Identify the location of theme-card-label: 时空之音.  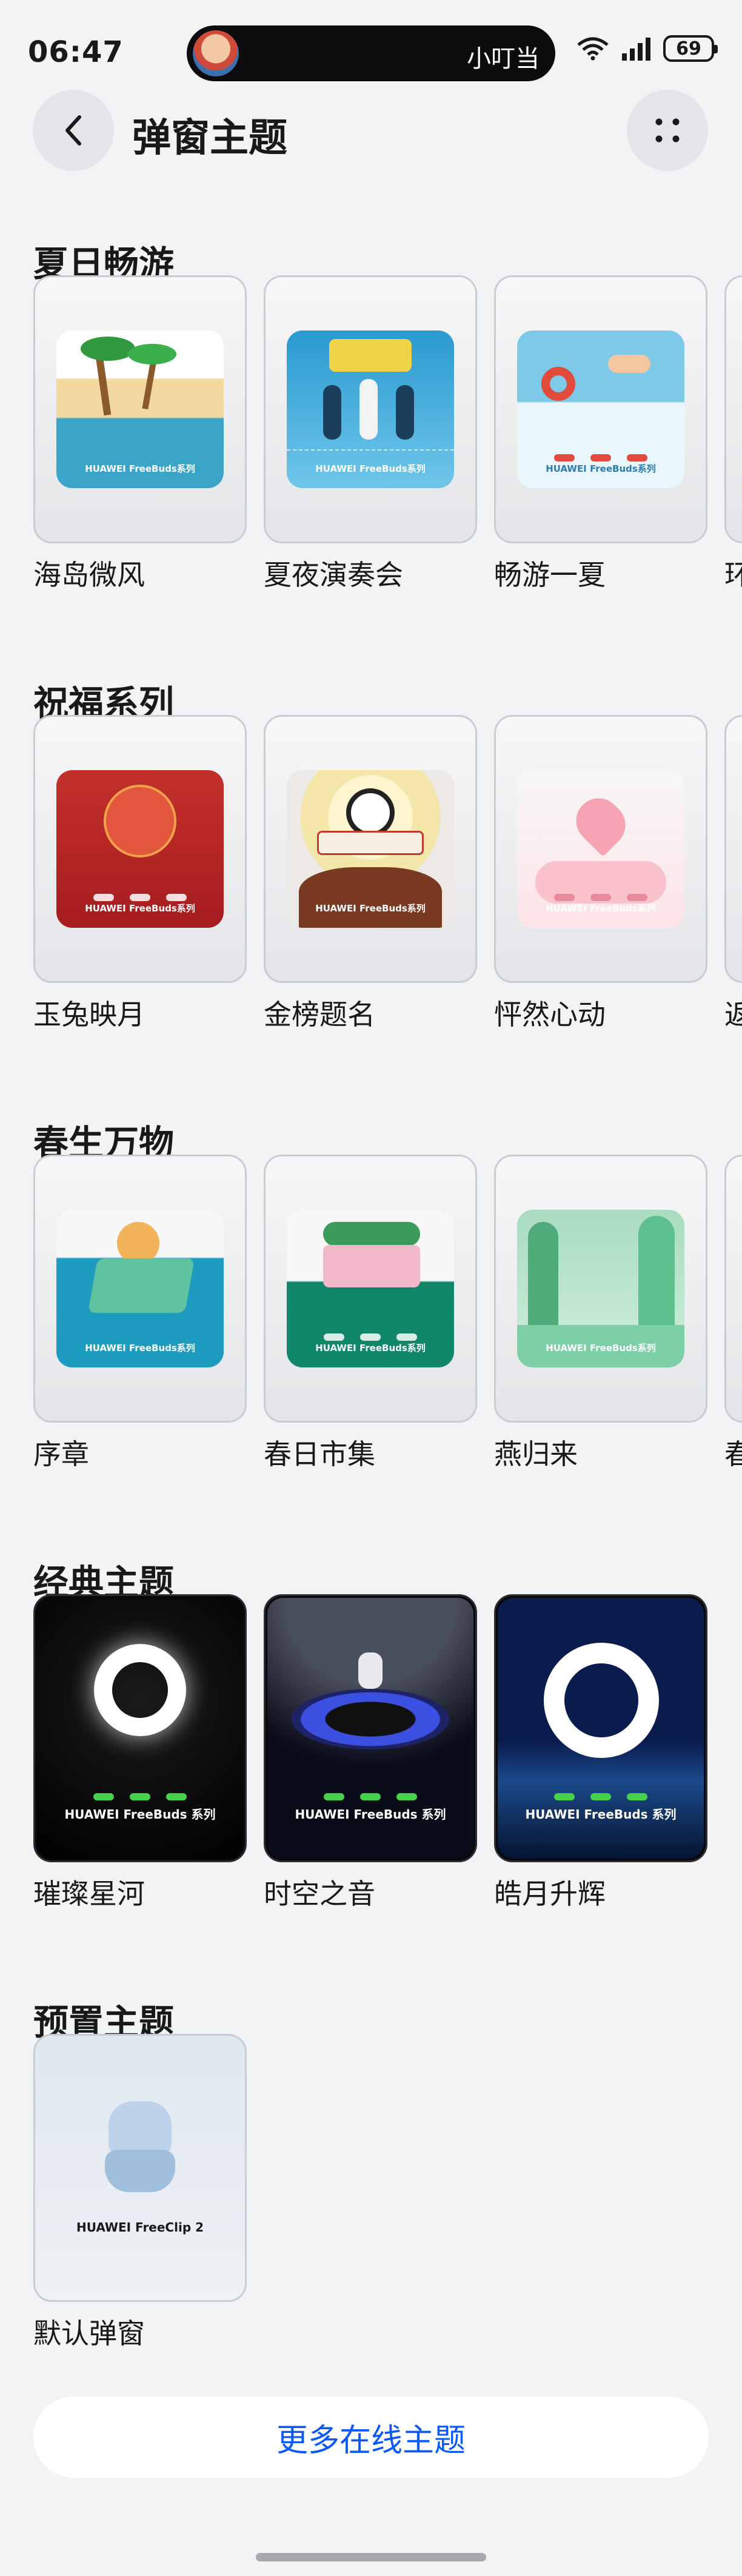
(319, 1893).